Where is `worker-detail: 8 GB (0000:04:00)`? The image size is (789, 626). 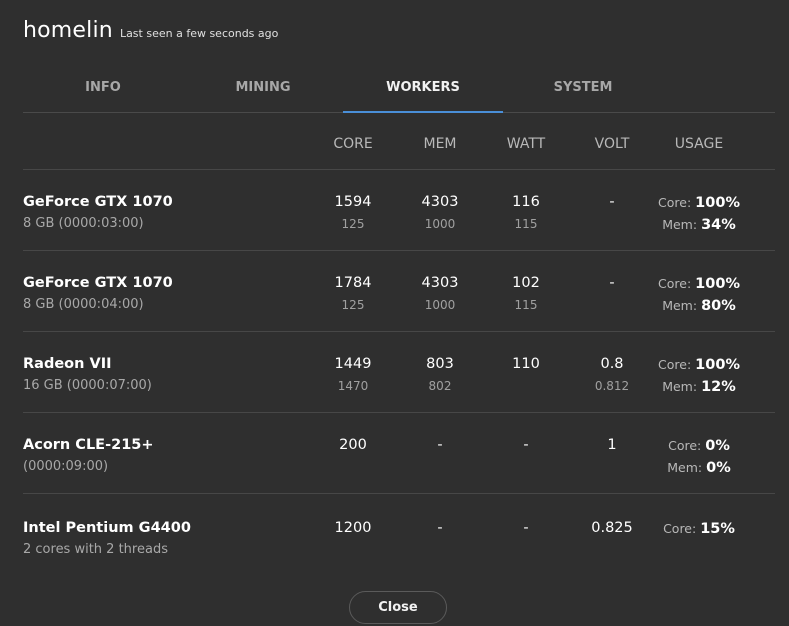
worker-detail: 8 GB (0000:04:00) is located at coordinates (83, 304).